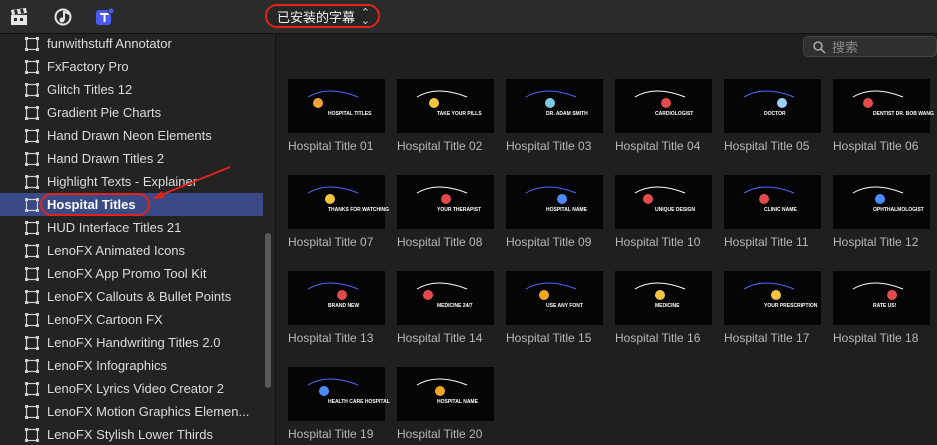  What do you see at coordinates (881, 202) in the screenshot?
I see `title-thumbnail: OPHTHALMOLOGIST` at bounding box center [881, 202].